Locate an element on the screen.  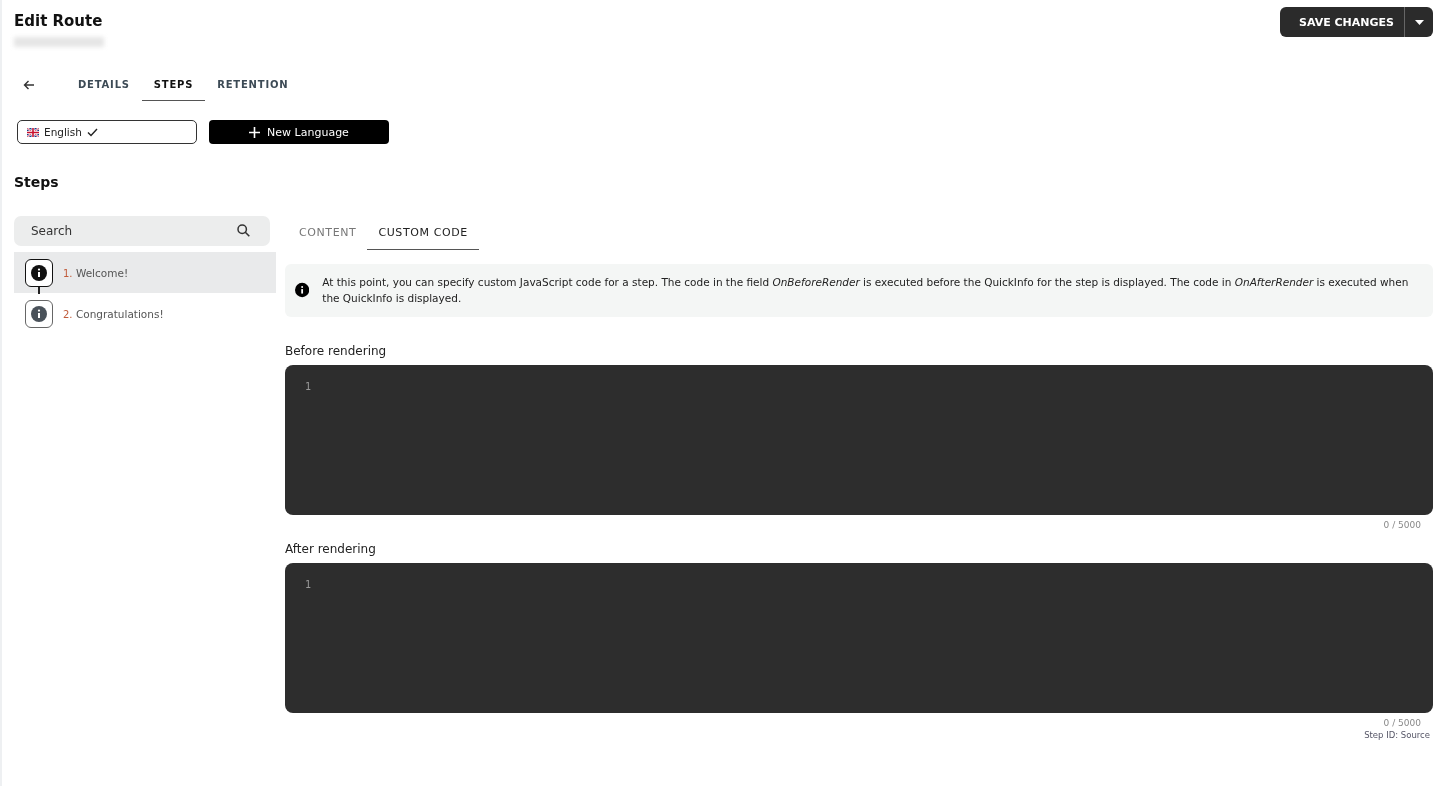
tab: DETAILS is located at coordinates (104, 85).